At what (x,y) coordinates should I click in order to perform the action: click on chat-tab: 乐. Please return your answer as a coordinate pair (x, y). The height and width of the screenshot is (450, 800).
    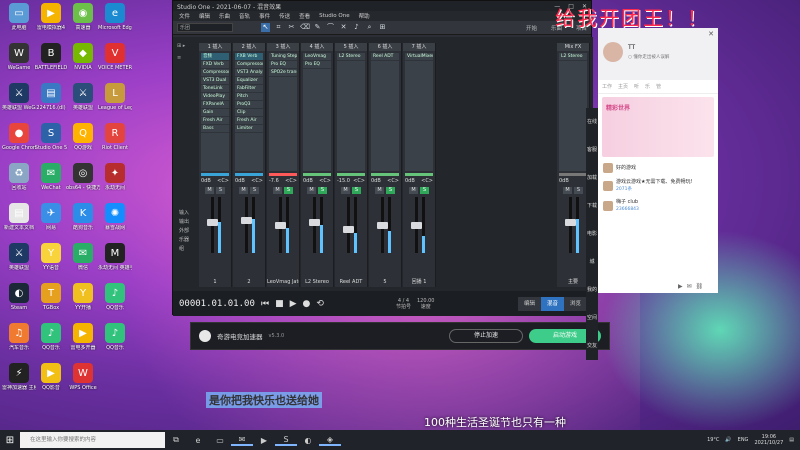
    Looking at the image, I should click on (647, 86).